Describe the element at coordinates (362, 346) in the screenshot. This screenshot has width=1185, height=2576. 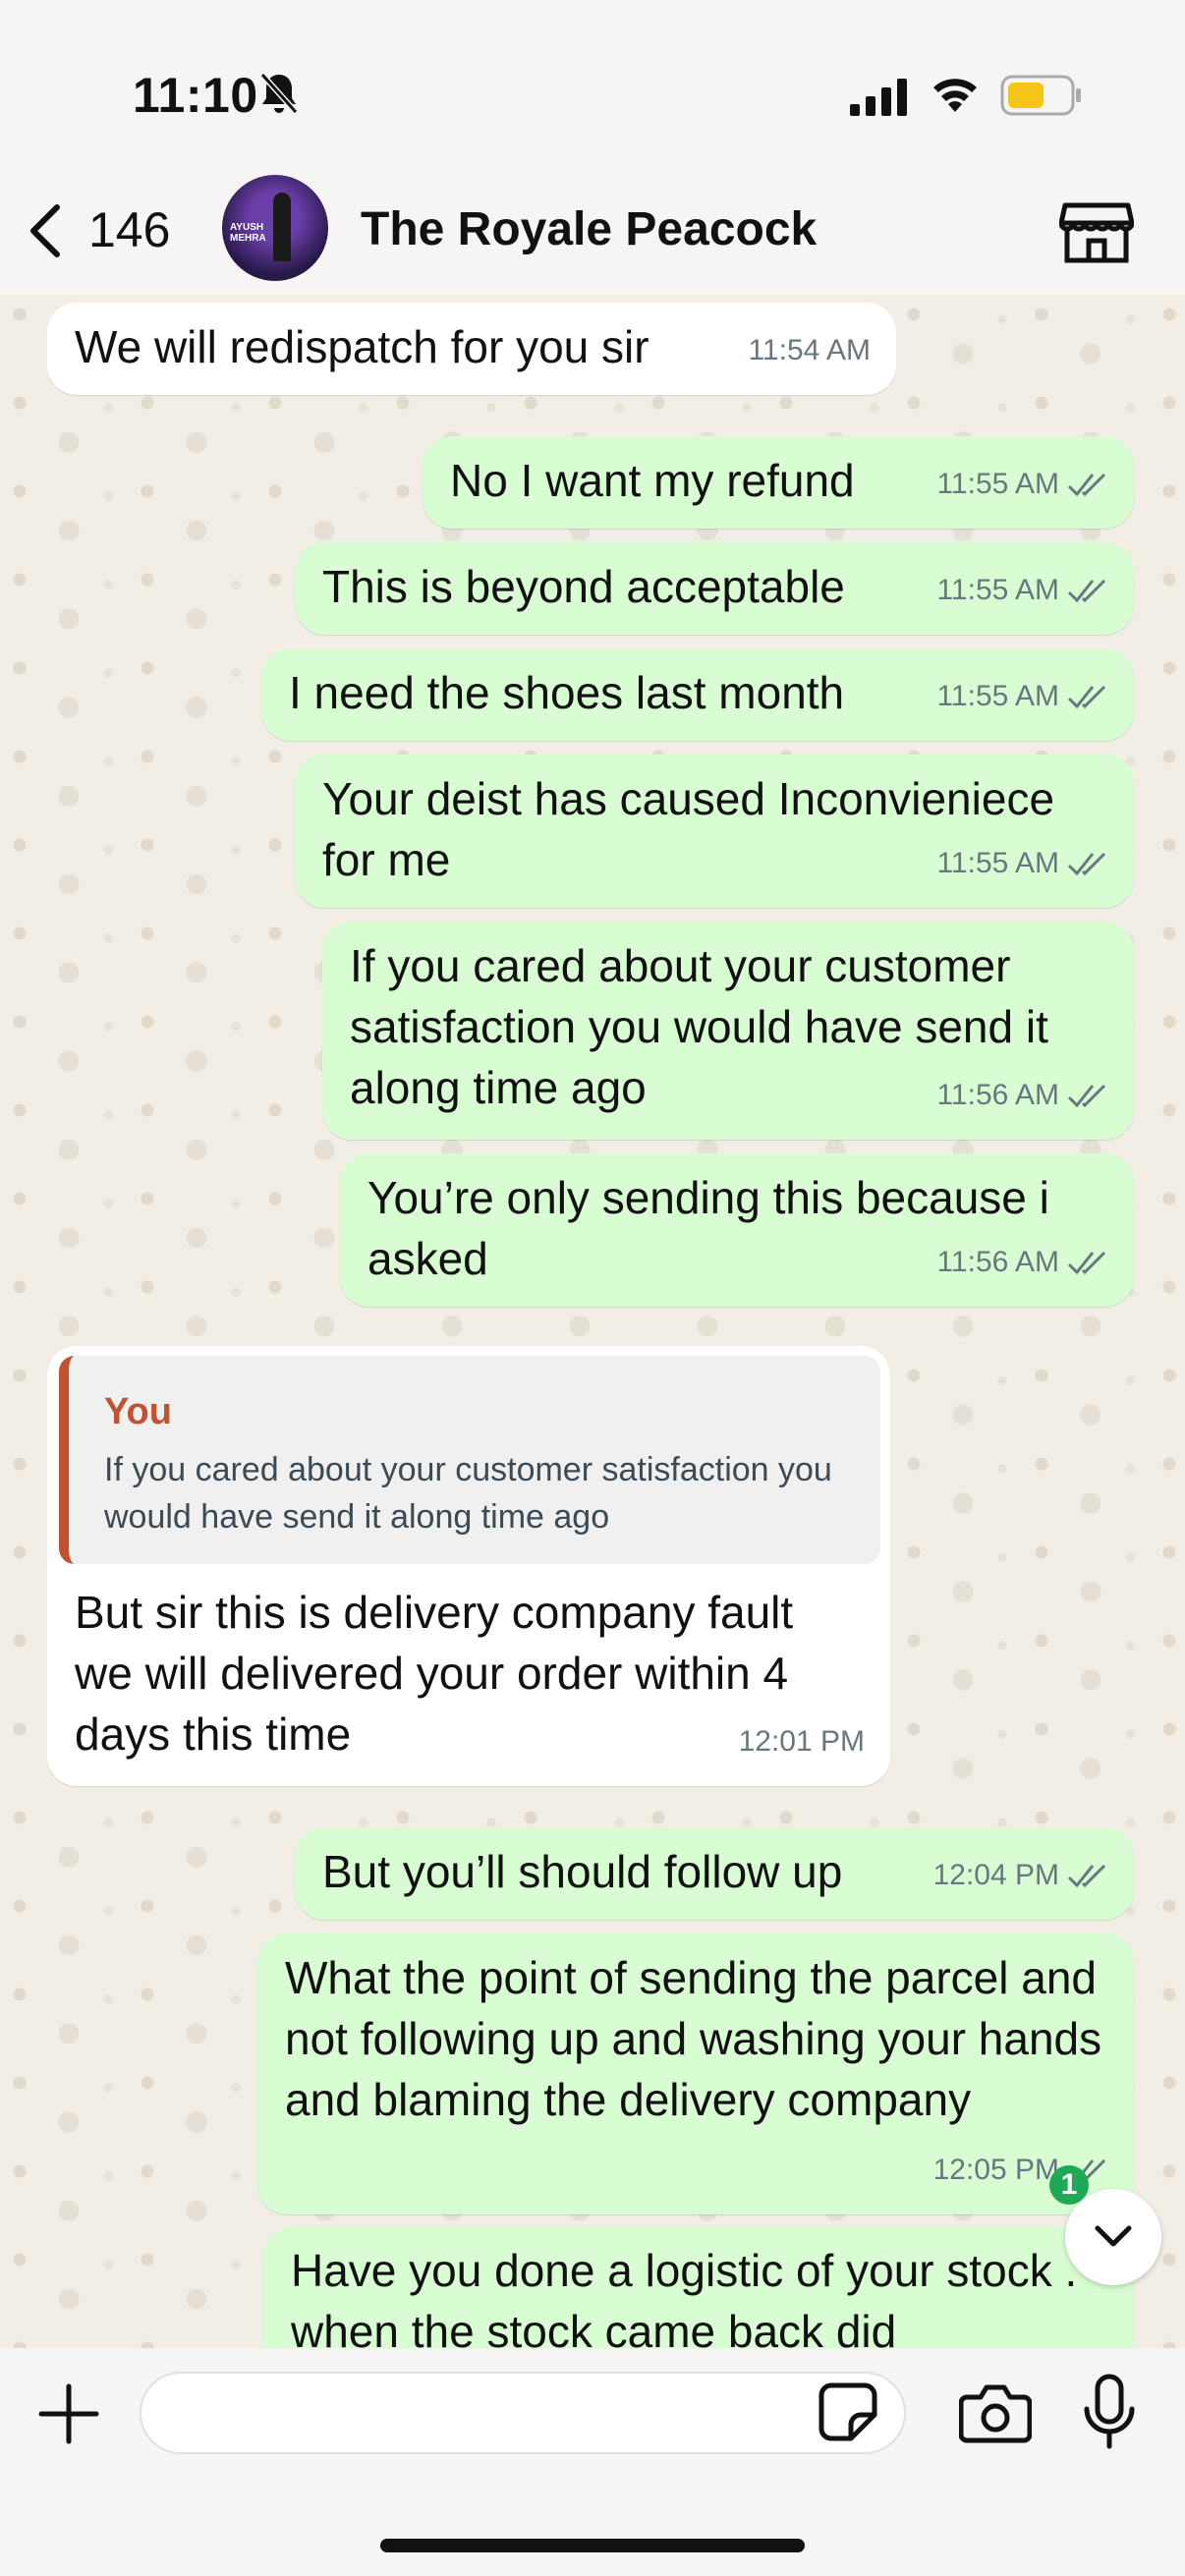
I see `message-text: We will redispatch for you sir` at that location.